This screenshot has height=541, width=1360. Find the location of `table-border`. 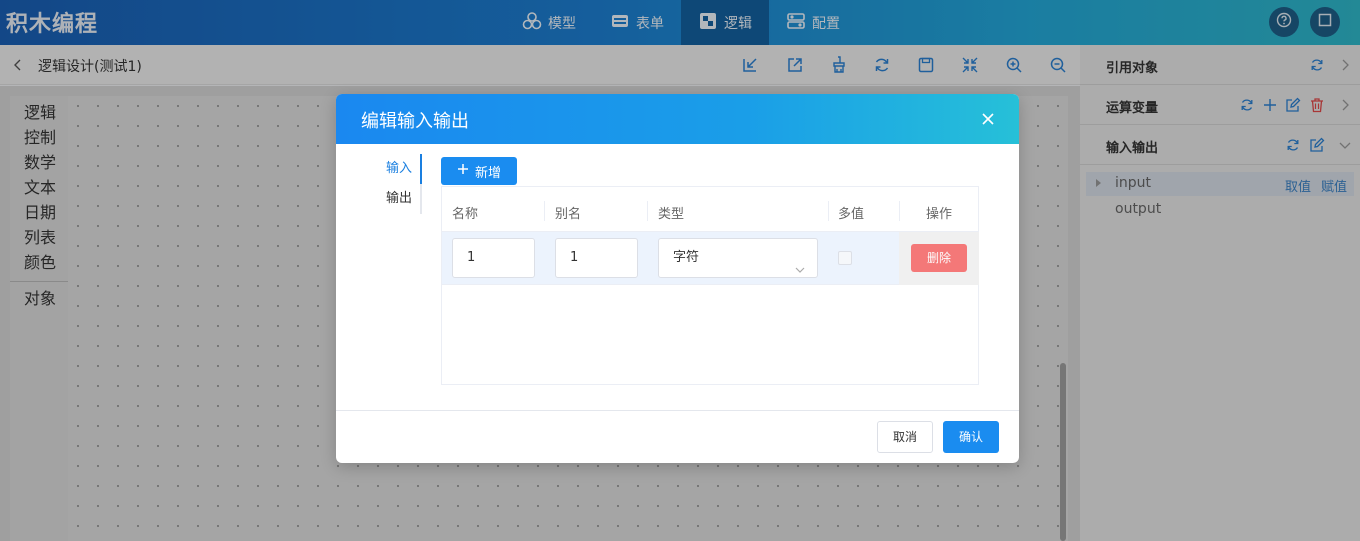

table-border is located at coordinates (978, 335).